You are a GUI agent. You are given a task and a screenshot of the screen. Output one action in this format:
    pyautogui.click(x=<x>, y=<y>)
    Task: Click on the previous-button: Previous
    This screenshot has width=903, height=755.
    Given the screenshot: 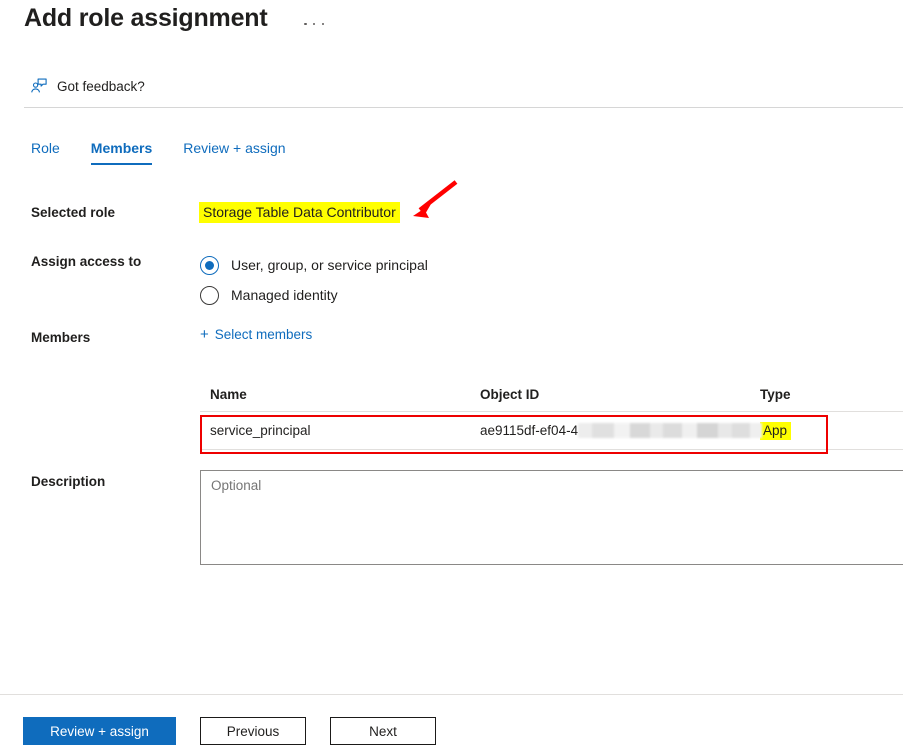 What is the action you would take?
    pyautogui.click(x=253, y=731)
    